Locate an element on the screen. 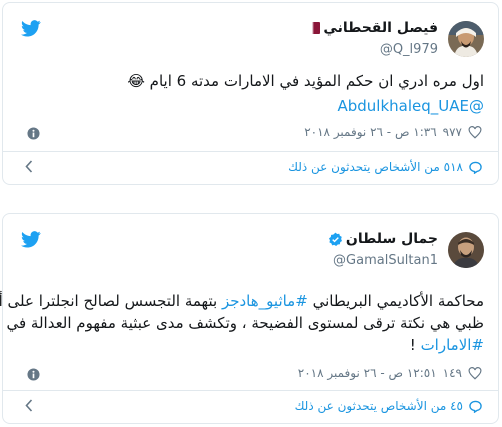 This screenshot has width=502, height=427. replies-link: ٥١٨ من الأشخاص يتحدثون عن ذلك is located at coordinates (385, 167).